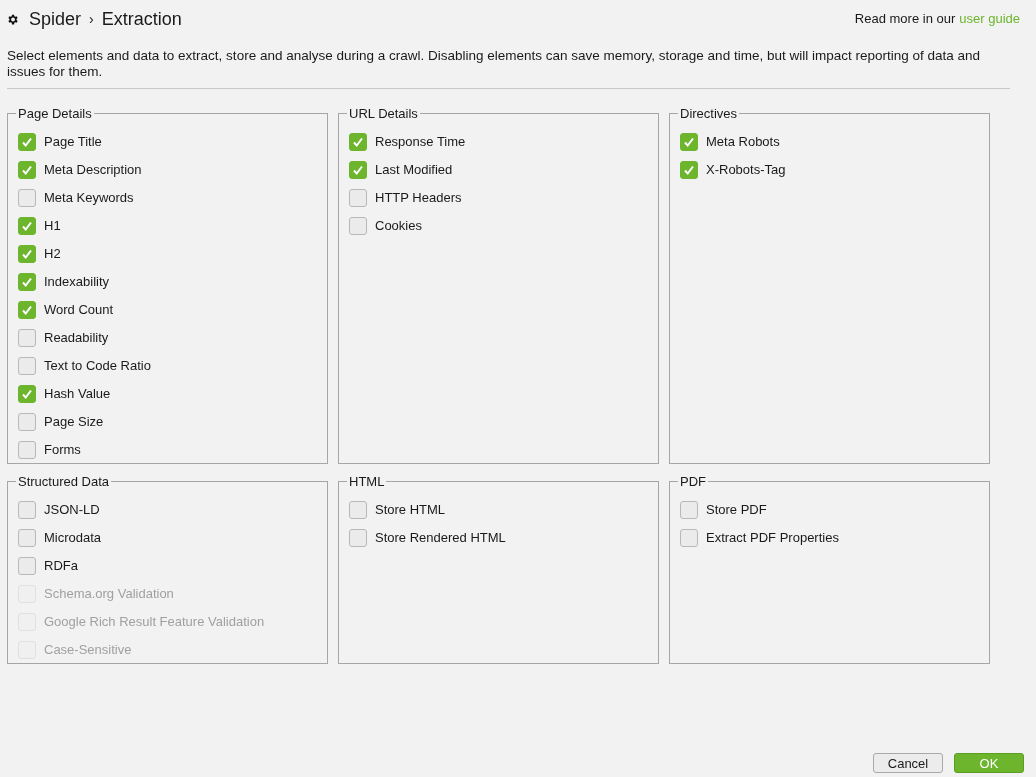  Describe the element at coordinates (72, 509) in the screenshot. I see `checkbox-label: JSON-LD` at that location.